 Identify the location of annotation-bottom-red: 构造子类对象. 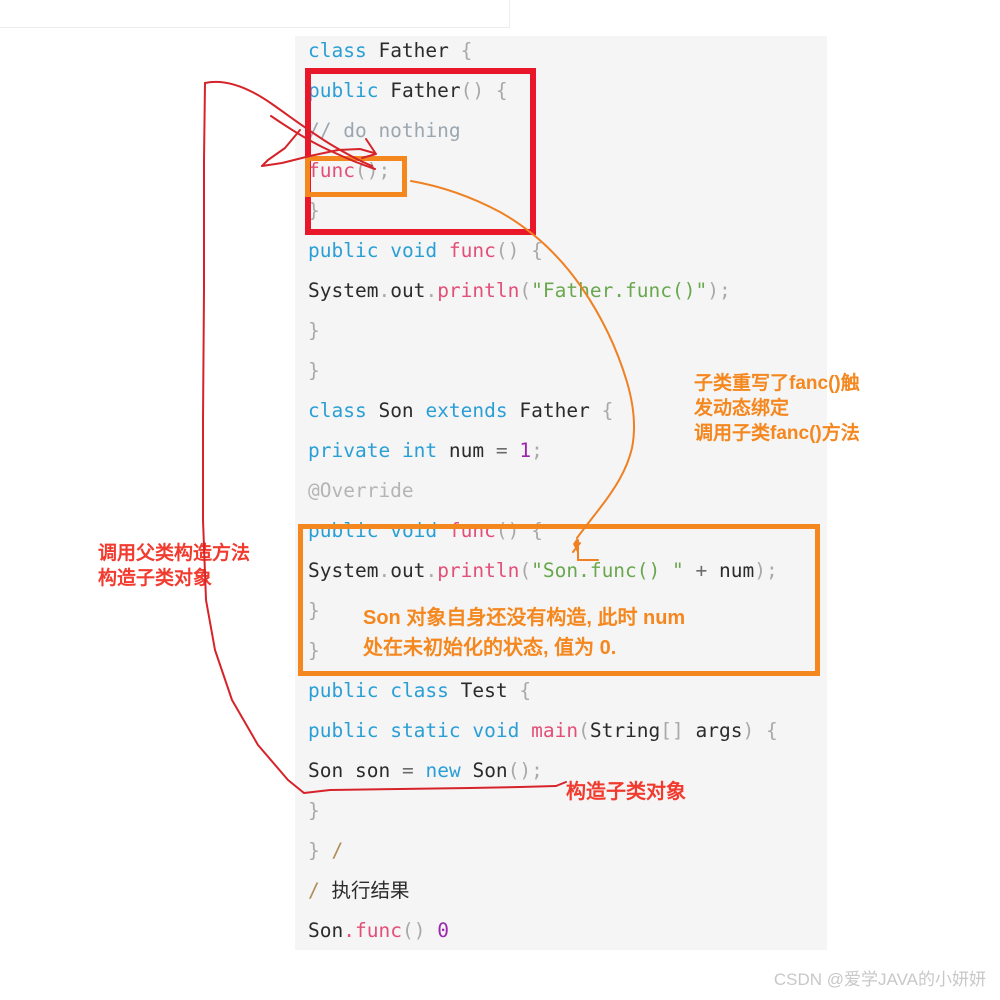
(626, 792).